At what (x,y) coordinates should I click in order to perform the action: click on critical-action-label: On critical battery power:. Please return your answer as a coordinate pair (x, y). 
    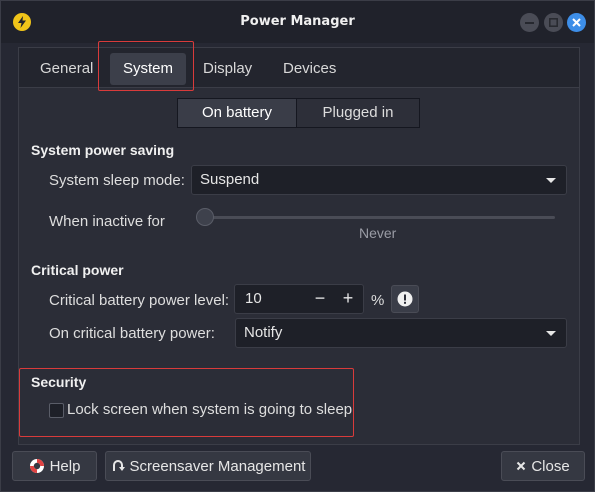
    Looking at the image, I should click on (132, 333).